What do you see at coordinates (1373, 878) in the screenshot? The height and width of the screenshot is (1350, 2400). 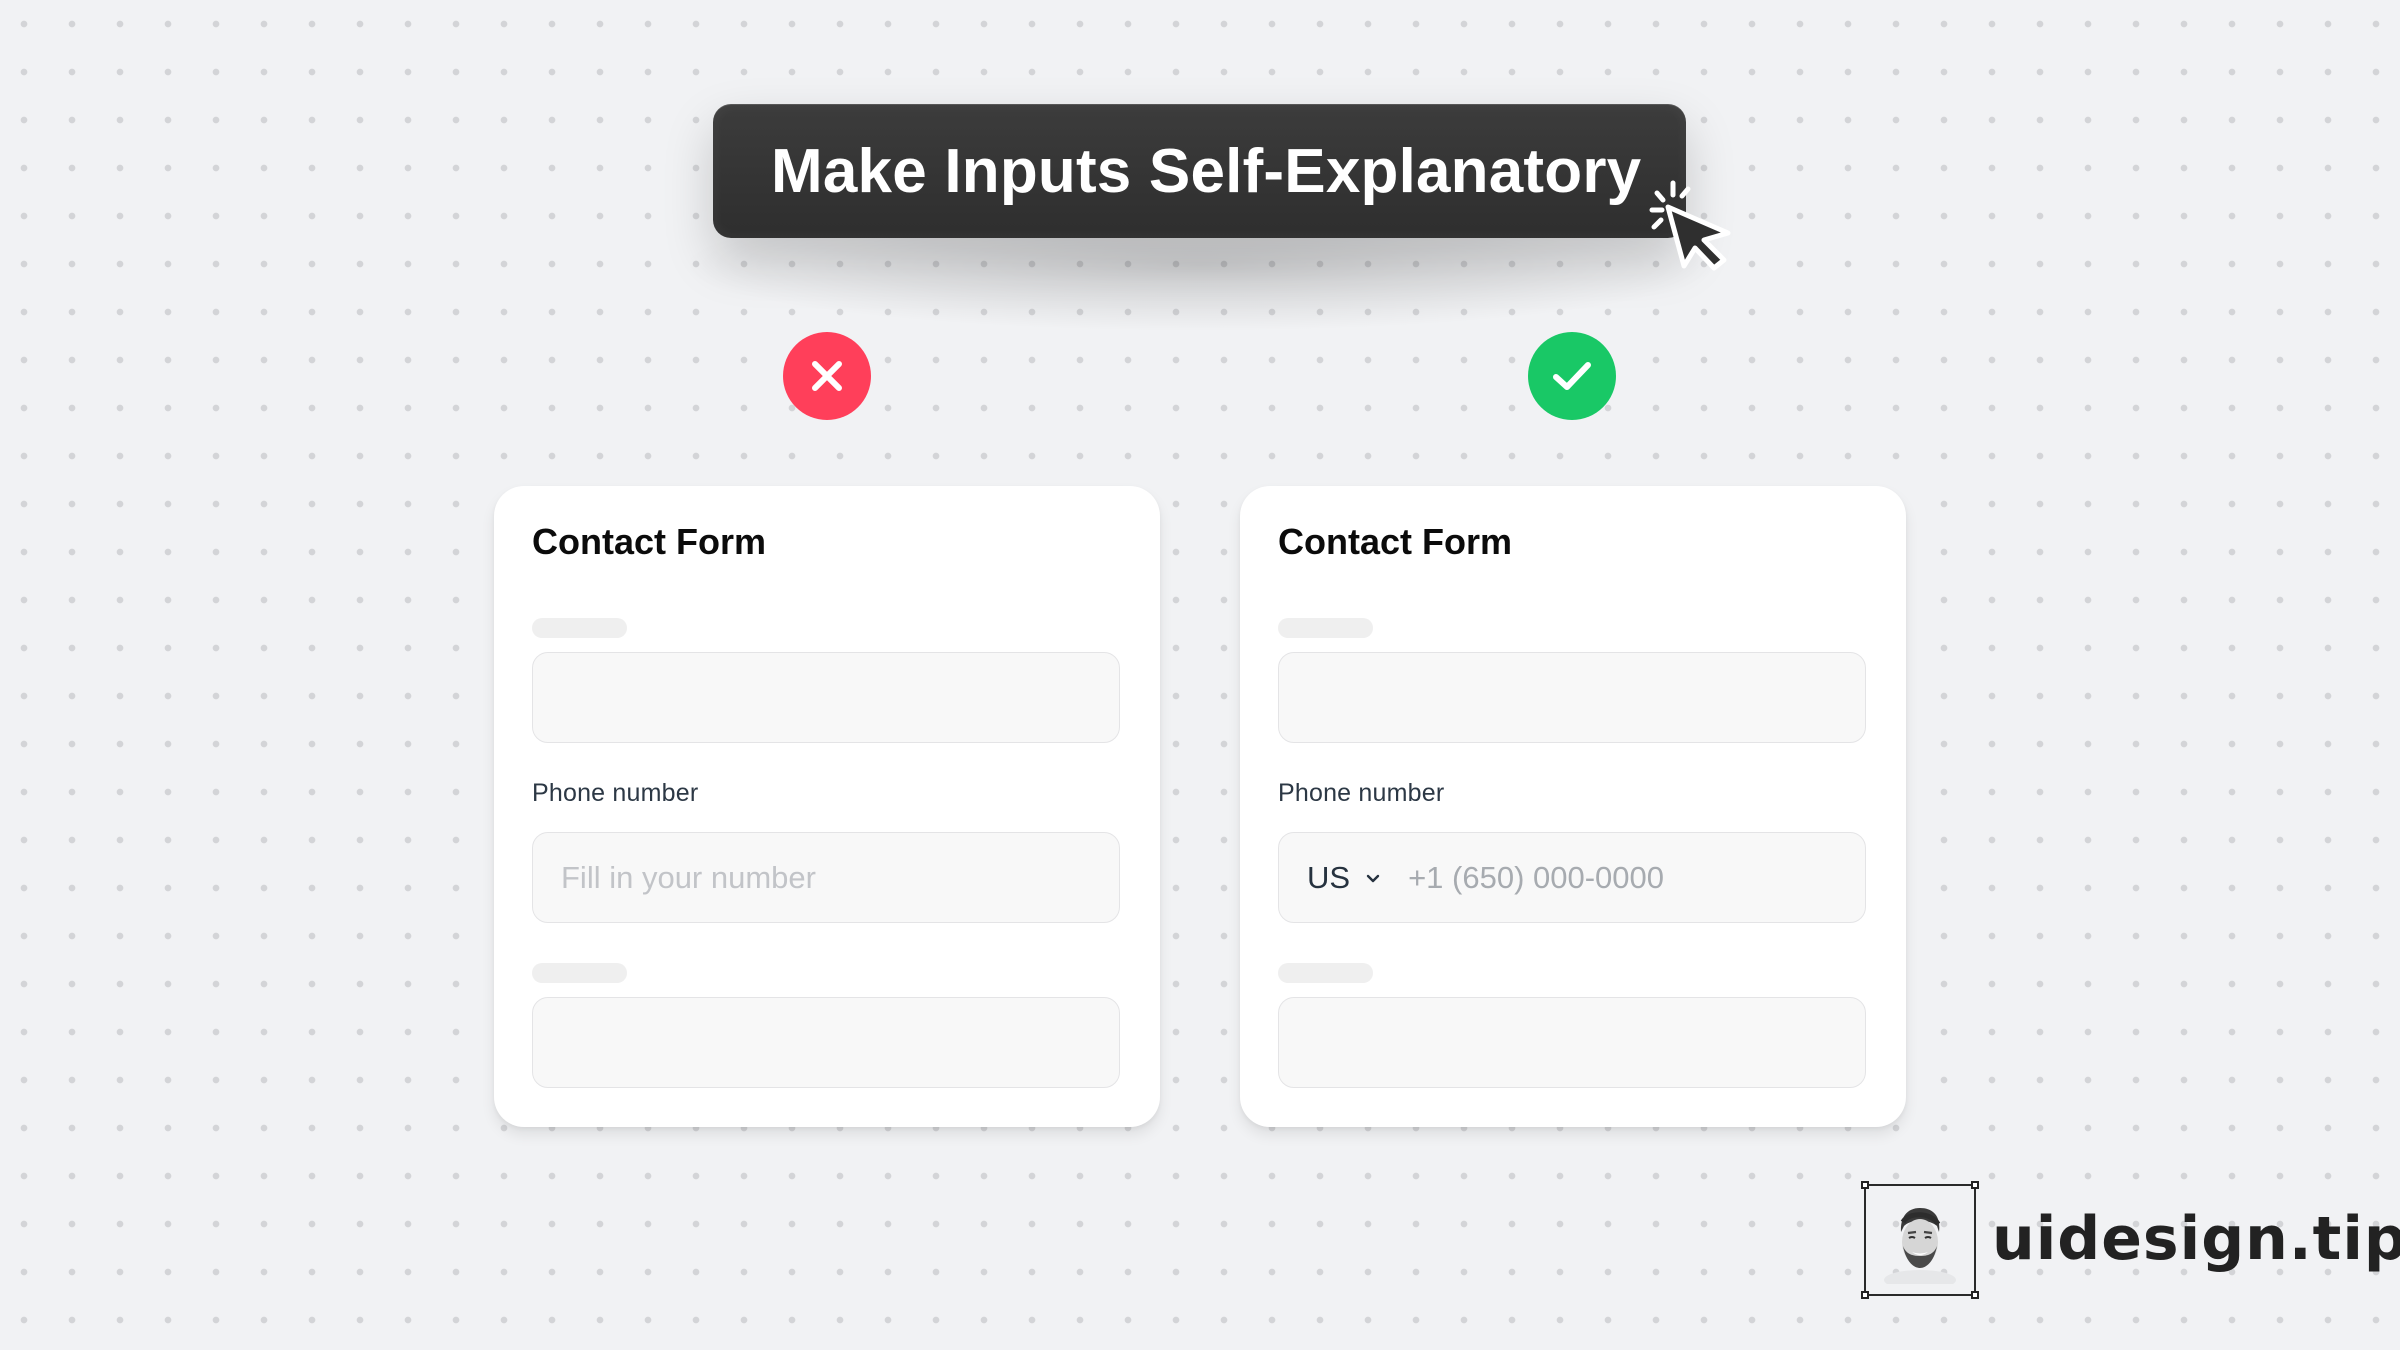 I see `chevron-down-icon` at bounding box center [1373, 878].